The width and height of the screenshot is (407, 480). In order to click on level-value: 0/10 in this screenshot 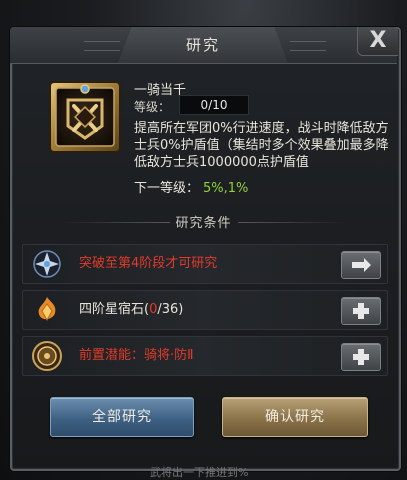, I will do `click(214, 105)`.